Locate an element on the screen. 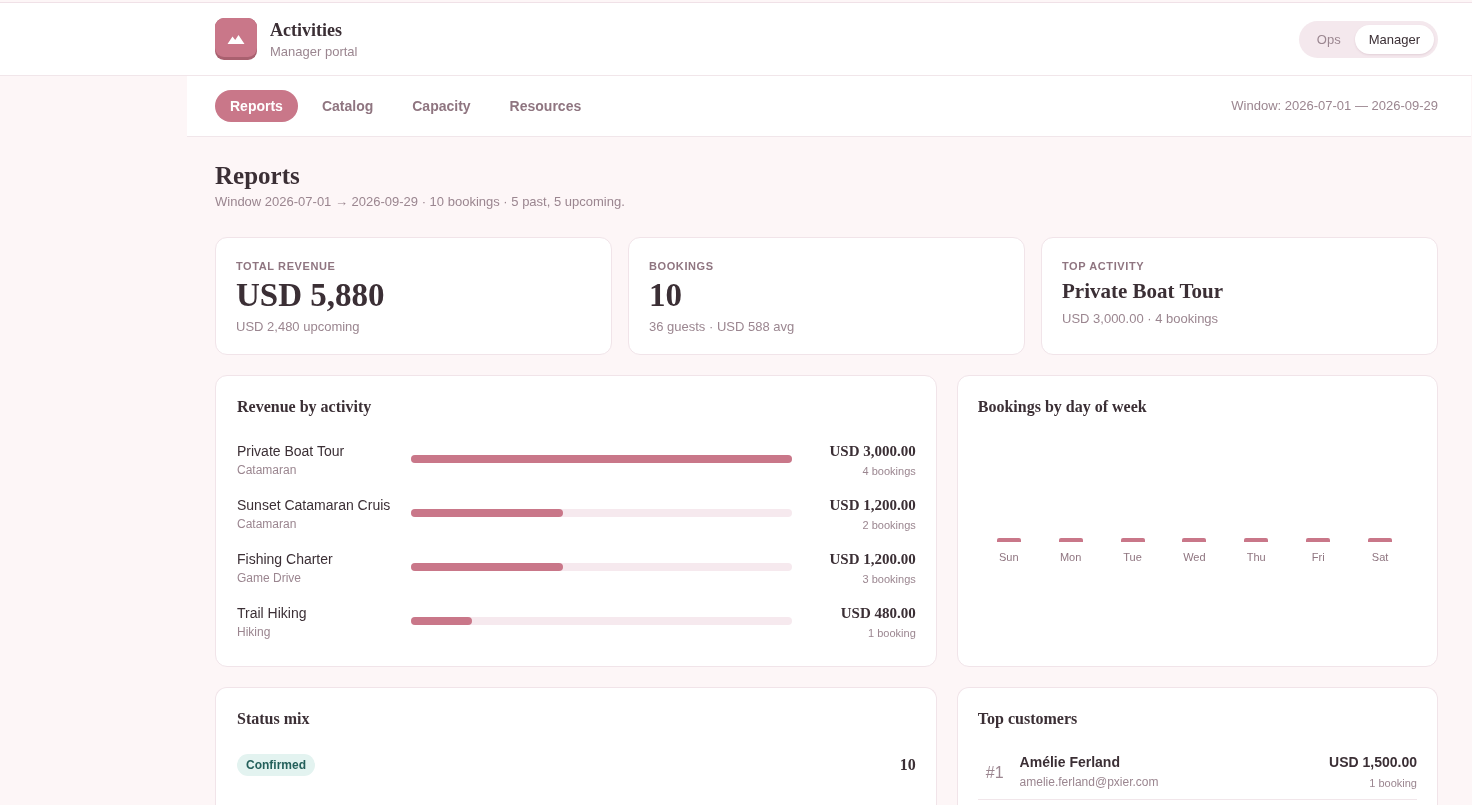 The image size is (1472, 805). customer-email: amelie.ferland@pxier.com is located at coordinates (1089, 782).